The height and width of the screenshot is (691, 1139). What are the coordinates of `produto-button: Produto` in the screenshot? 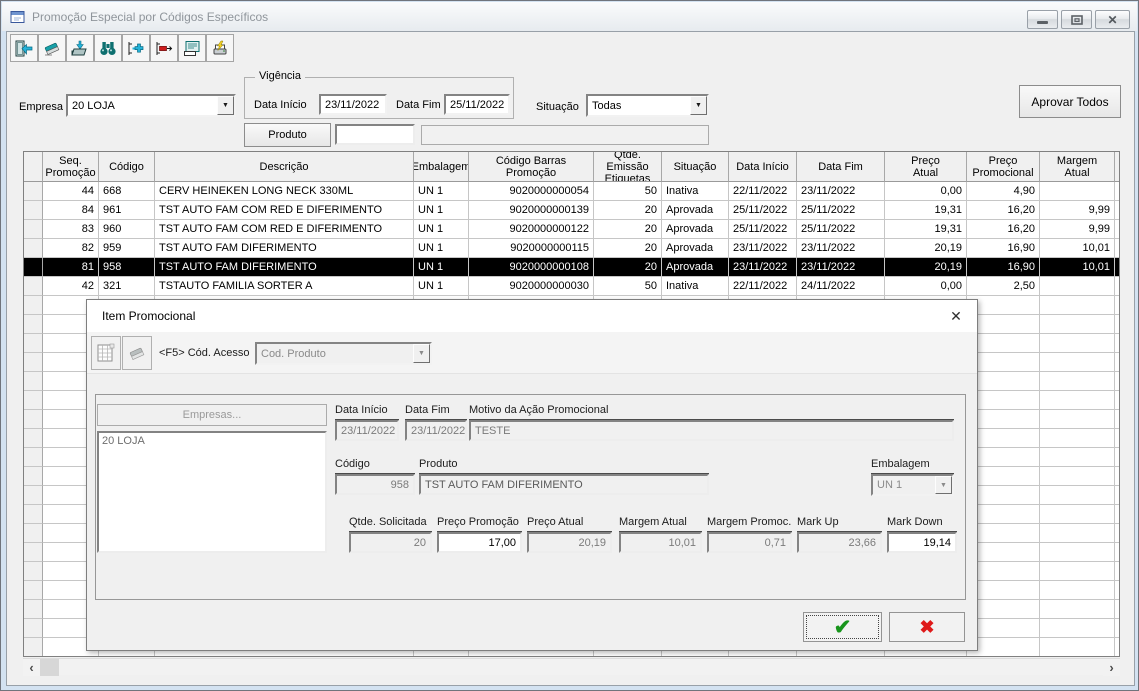 It's located at (287, 135).